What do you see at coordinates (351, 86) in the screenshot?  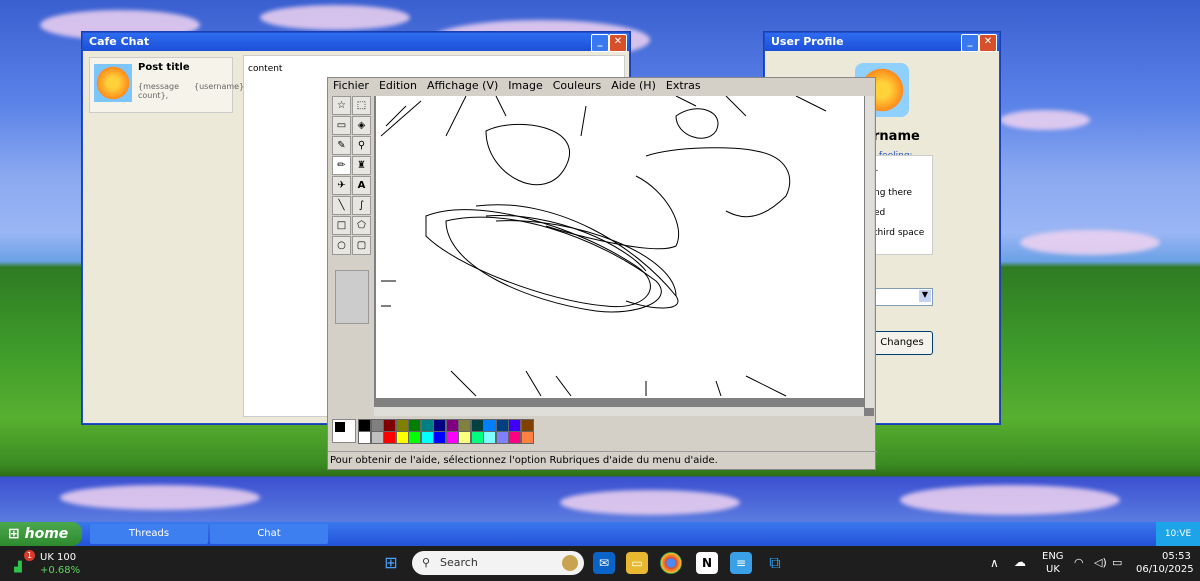 I see `menu-fichier: Fichier` at bounding box center [351, 86].